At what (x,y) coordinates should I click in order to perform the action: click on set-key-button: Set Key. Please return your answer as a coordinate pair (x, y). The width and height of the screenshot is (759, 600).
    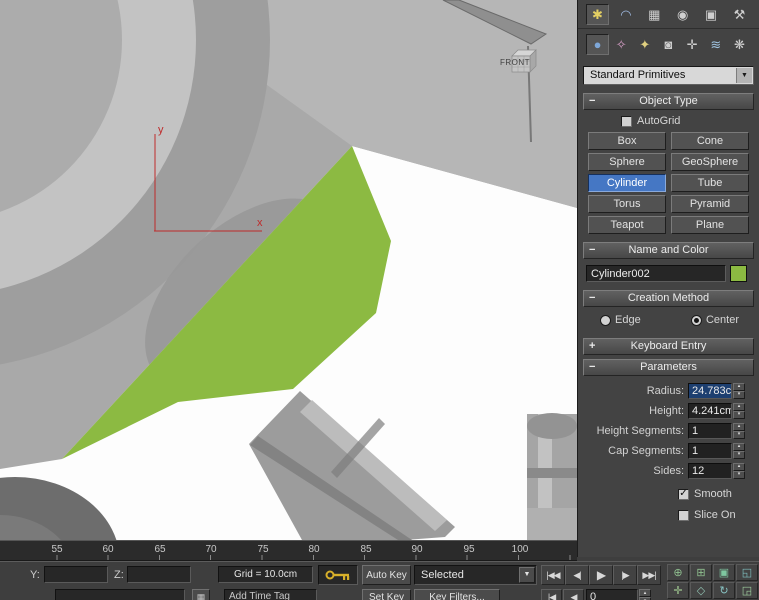
    Looking at the image, I should click on (386, 594).